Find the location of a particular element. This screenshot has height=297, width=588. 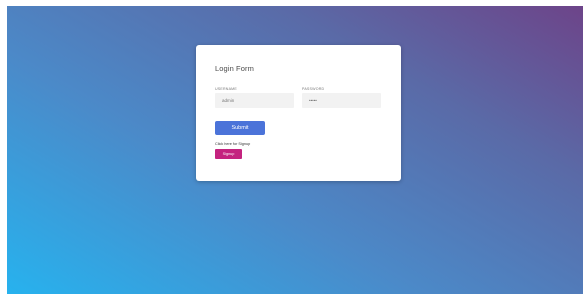

signup-hint: Click here for Signup is located at coordinates (233, 144).